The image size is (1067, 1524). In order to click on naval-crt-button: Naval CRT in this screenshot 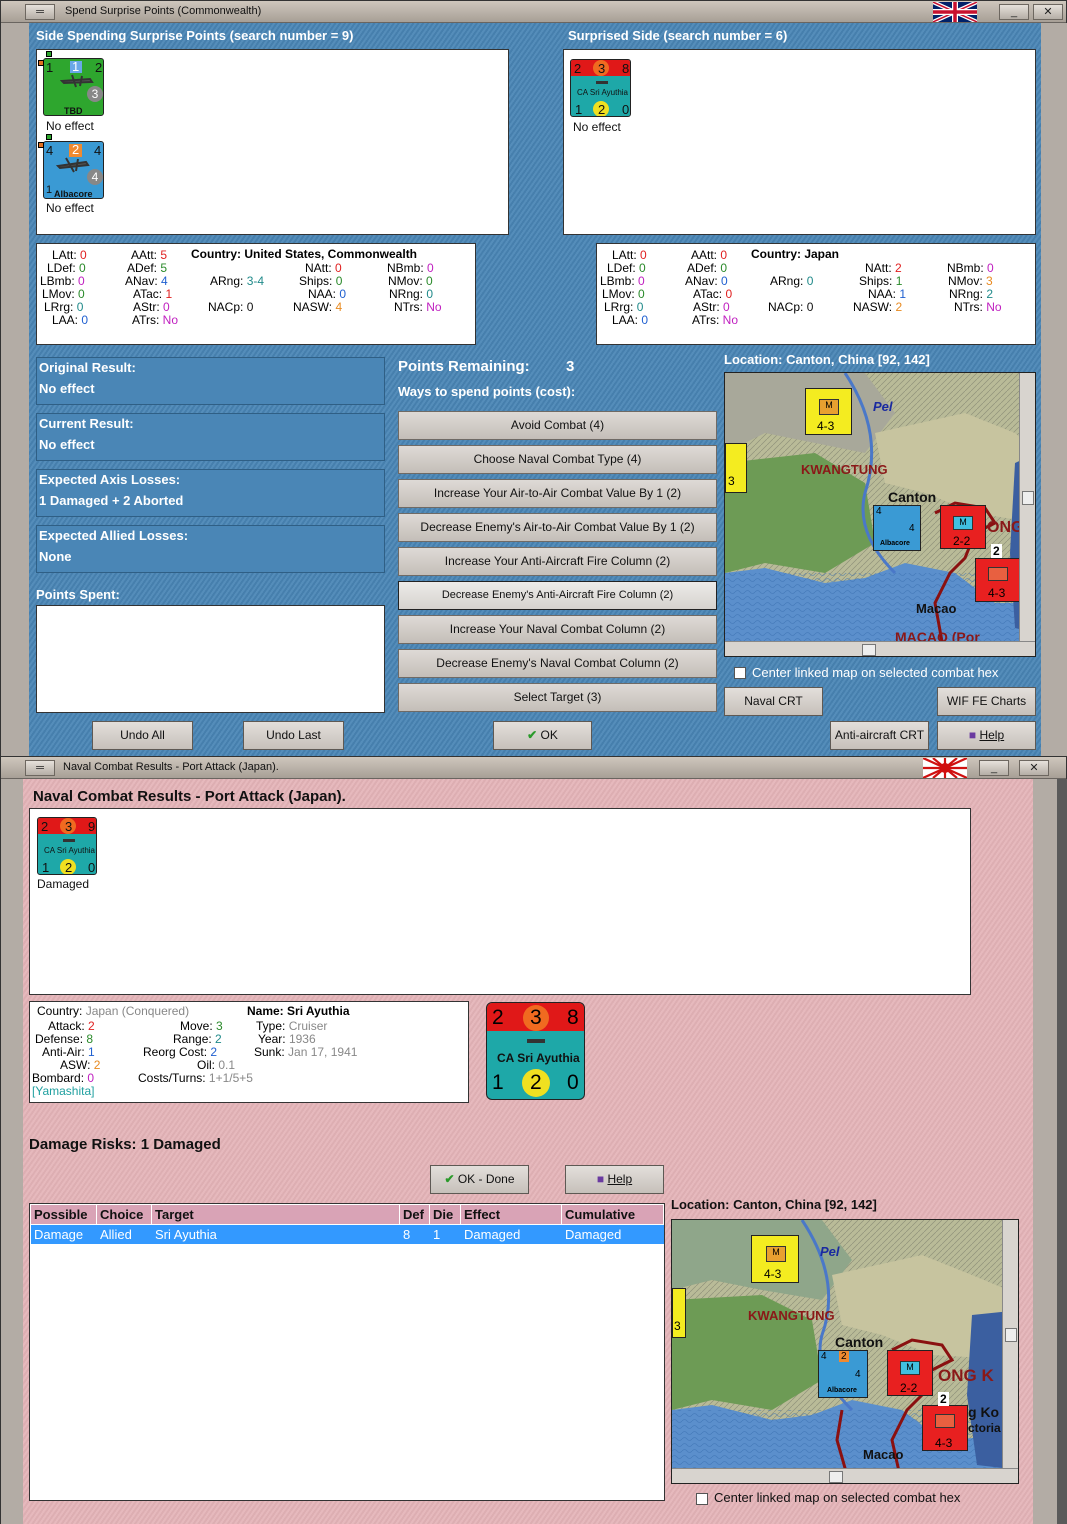, I will do `click(773, 701)`.